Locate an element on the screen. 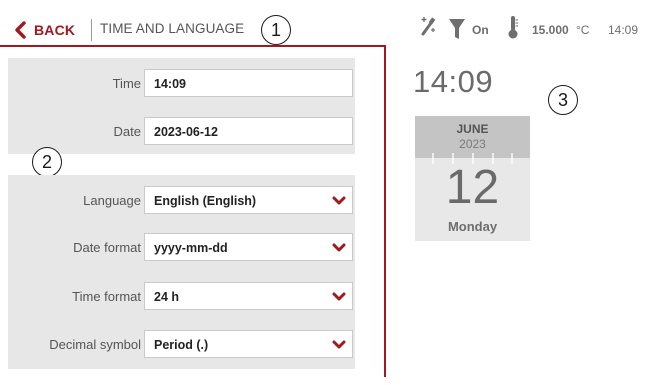 This screenshot has width=646, height=385. time-format-label: Time format is located at coordinates (106, 296).